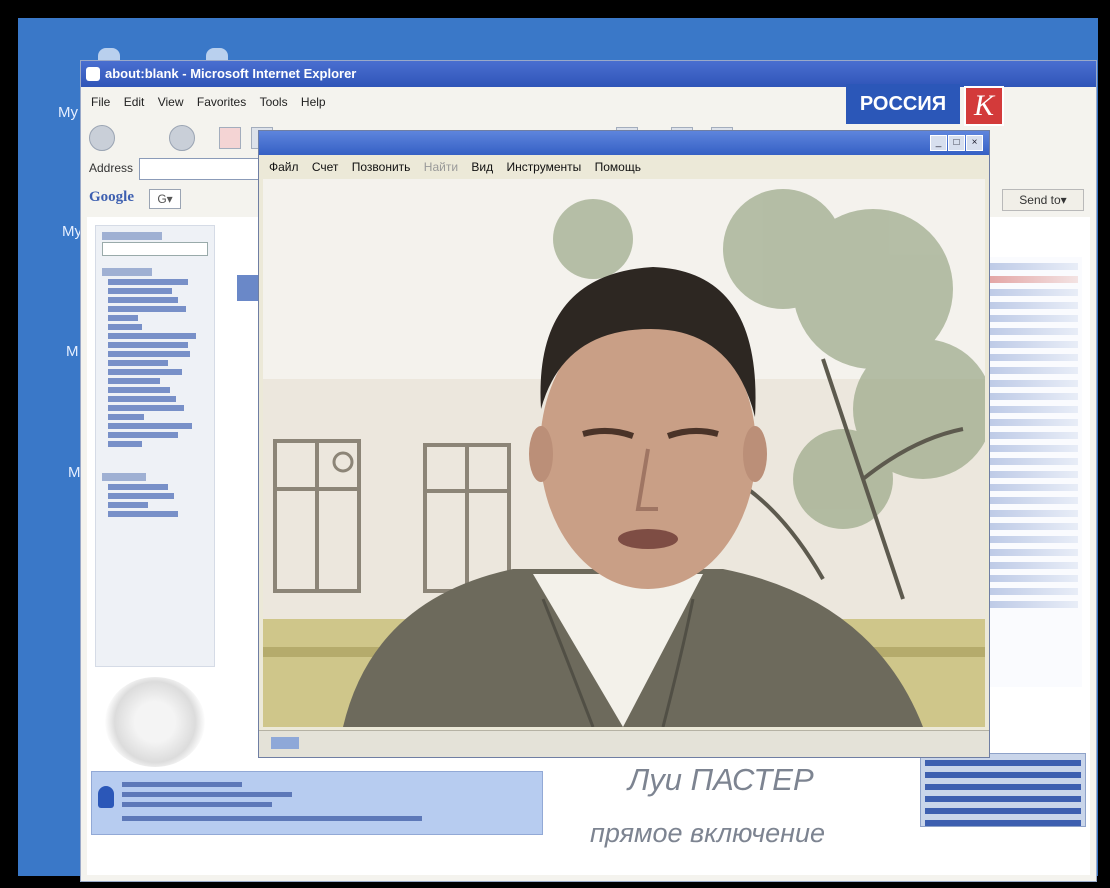  I want to click on address-label: Address, so click(111, 168).